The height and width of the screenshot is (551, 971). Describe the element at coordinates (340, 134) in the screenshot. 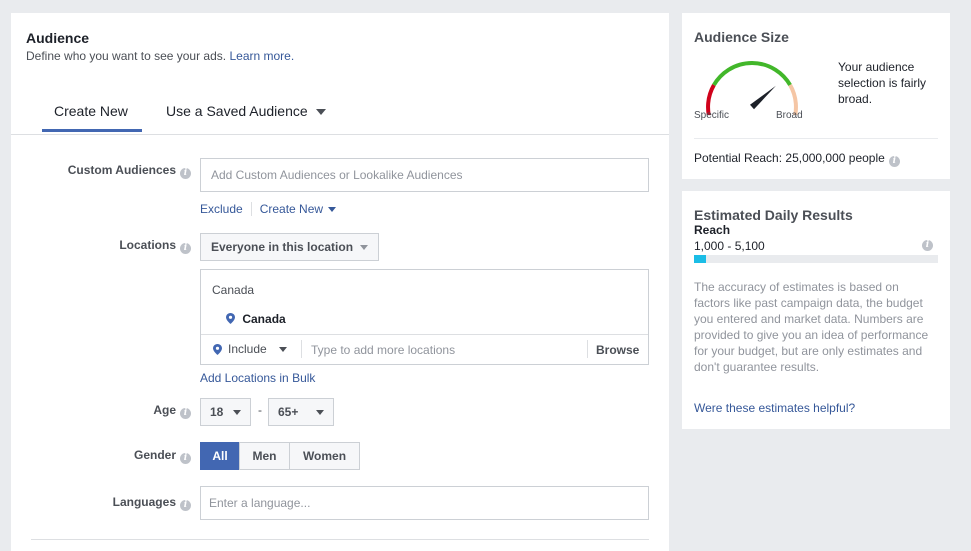

I see `tabs-divider` at that location.